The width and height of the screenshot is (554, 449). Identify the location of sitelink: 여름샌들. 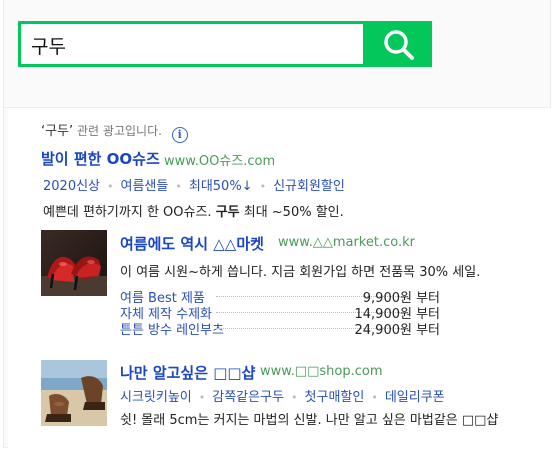
(145, 186).